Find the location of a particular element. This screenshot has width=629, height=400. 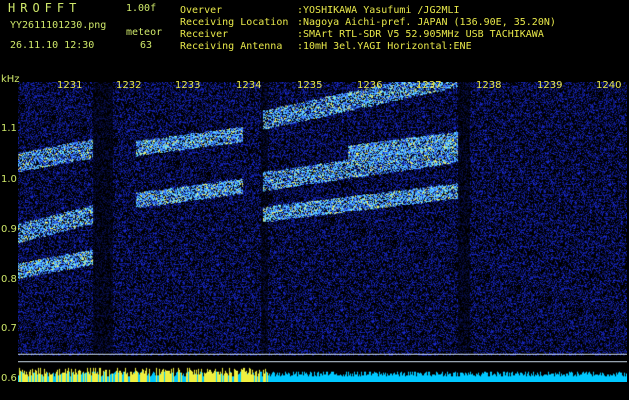

y-tick-label: 0.8 is located at coordinates (9, 279).